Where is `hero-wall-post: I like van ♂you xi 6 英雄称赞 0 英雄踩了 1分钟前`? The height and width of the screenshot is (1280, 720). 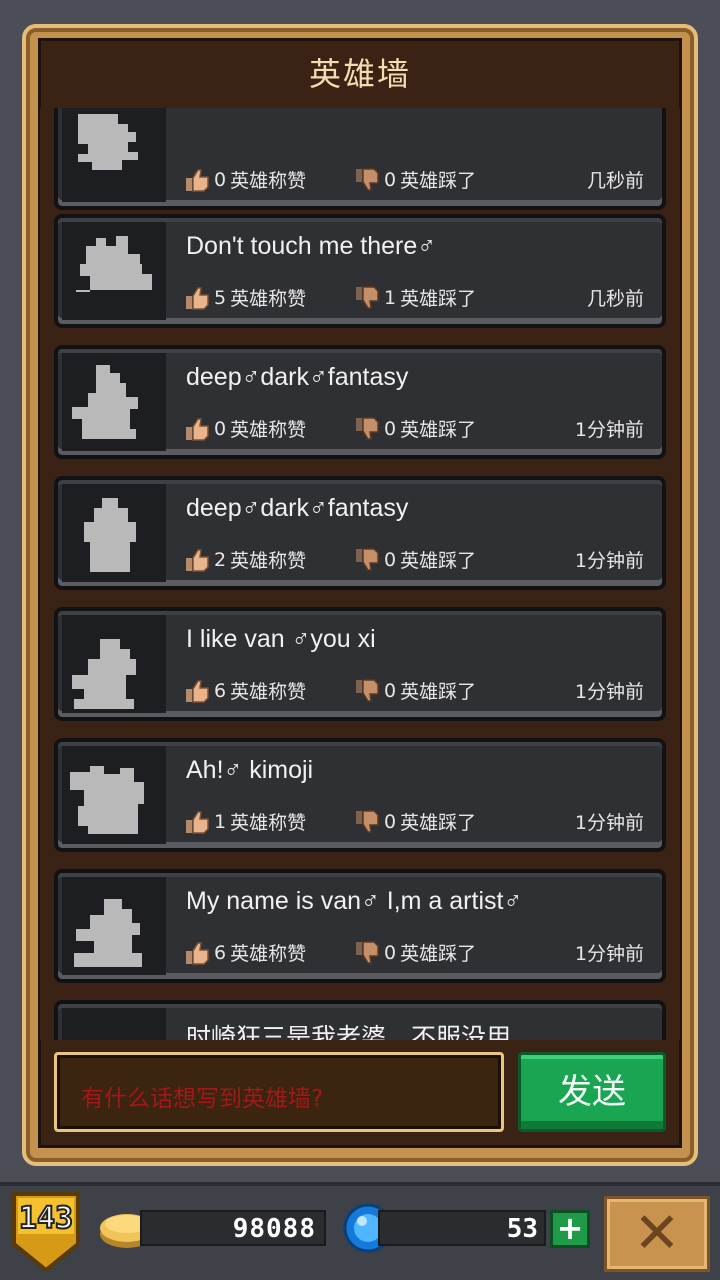 hero-wall-post: I like van ♂you xi 6 英雄称赞 0 英雄踩了 1分钟前 is located at coordinates (360, 664).